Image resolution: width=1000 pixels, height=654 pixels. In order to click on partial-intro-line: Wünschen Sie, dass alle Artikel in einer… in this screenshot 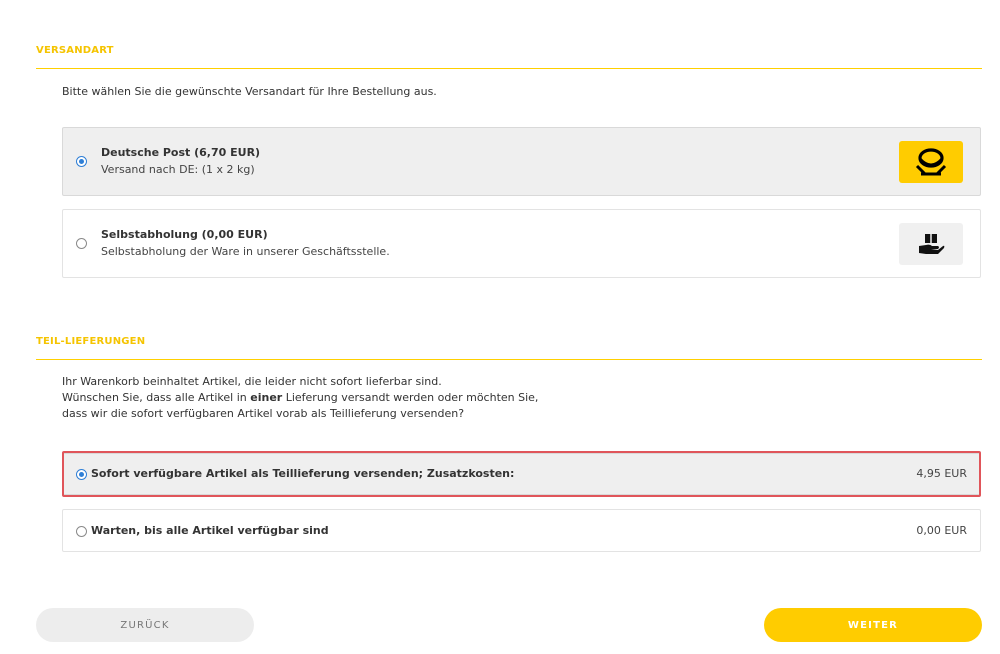, I will do `click(300, 398)`.